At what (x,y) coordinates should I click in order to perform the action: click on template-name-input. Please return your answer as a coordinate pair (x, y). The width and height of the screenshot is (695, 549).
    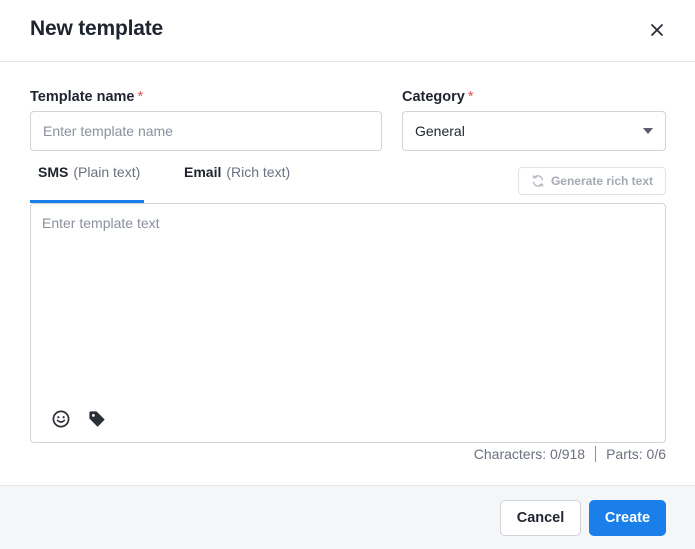
    Looking at the image, I should click on (206, 131).